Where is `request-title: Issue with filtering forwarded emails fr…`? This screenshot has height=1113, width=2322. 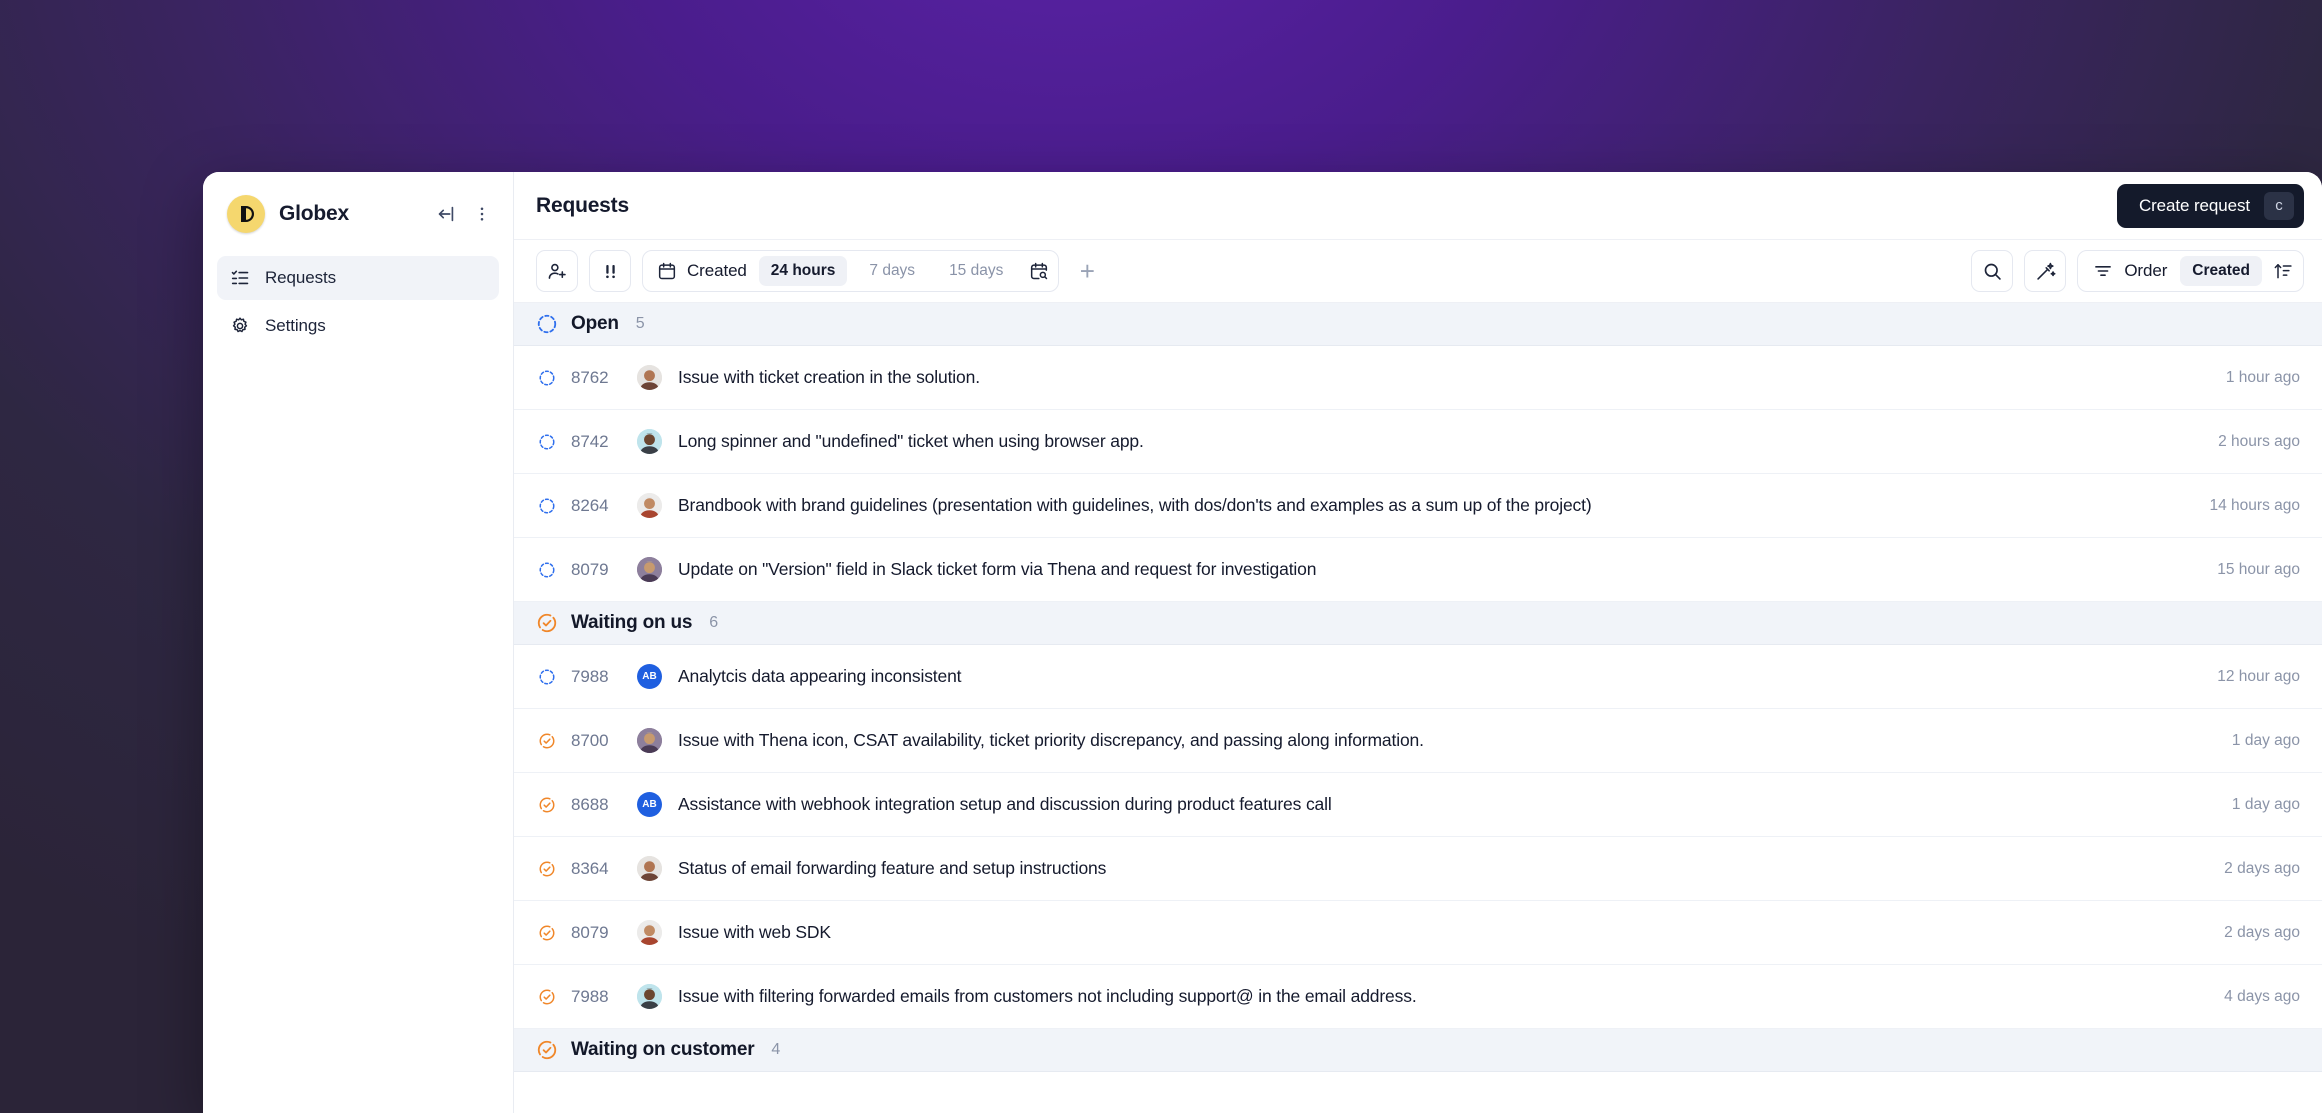
request-title: Issue with filtering forwarded emails fr… is located at coordinates (1047, 996).